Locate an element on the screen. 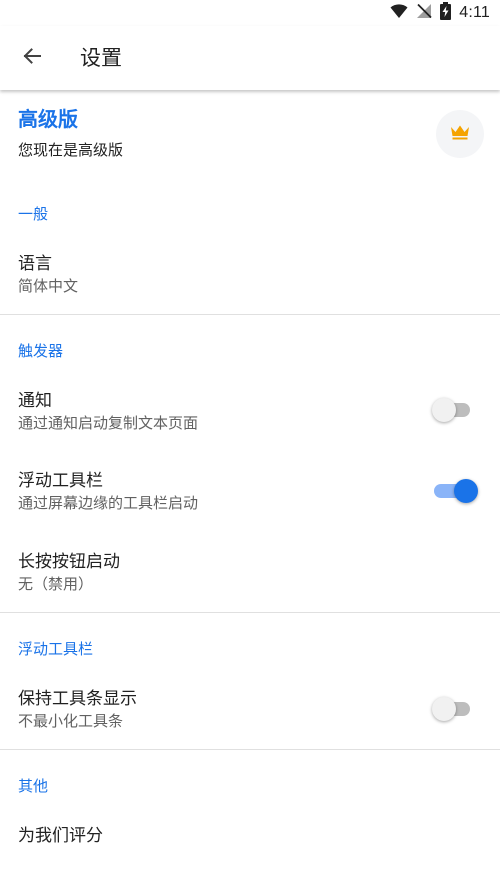  section-header-general: 一般 is located at coordinates (33, 214).